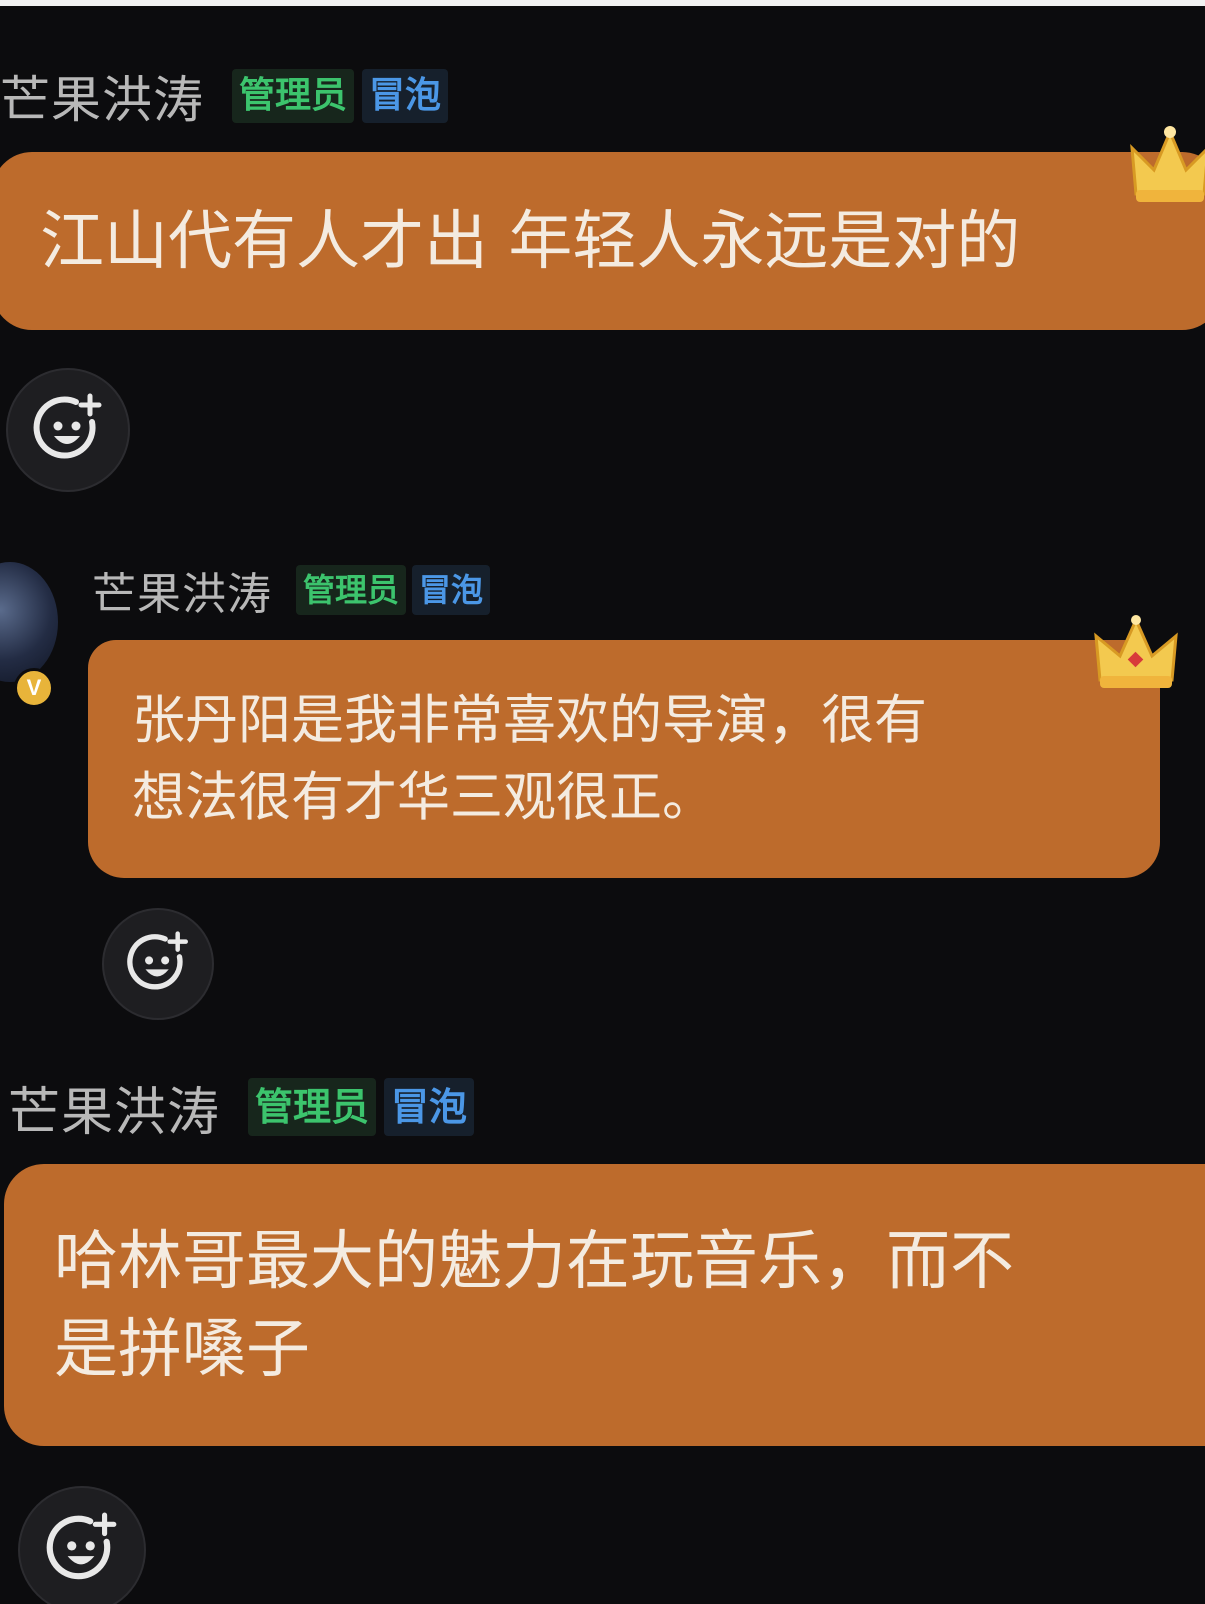 The height and width of the screenshot is (1604, 1205). Describe the element at coordinates (624, 759) in the screenshot. I see `message-bubble: 张丹阳是我非常喜欢的导演，很有 想法很有才华三观很正。` at that location.